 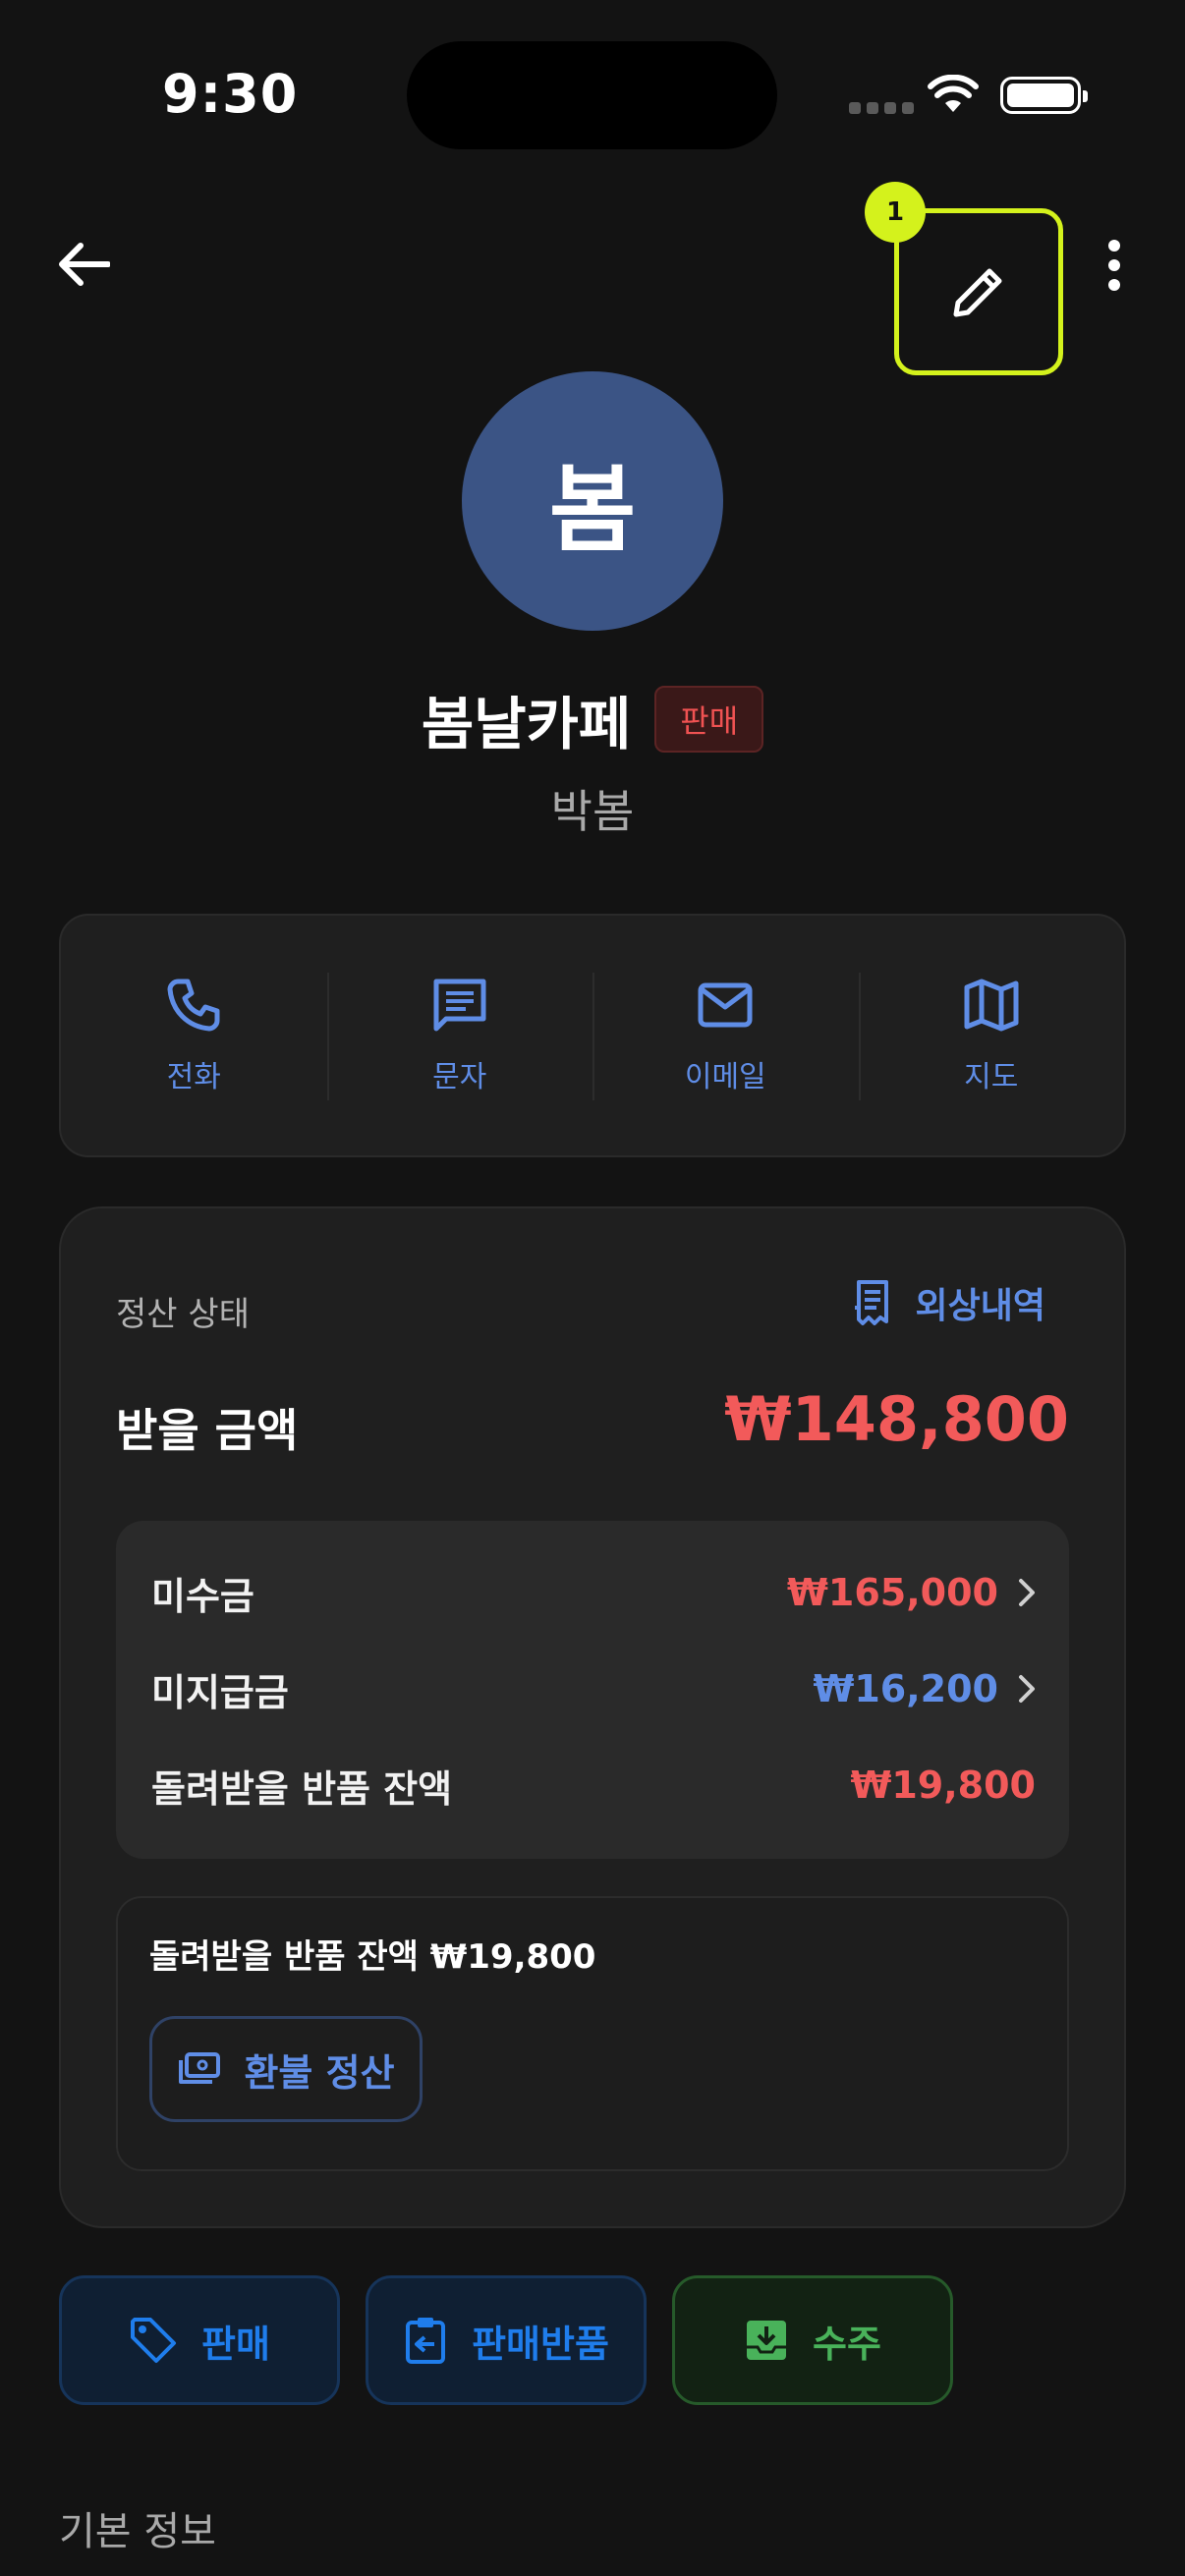 I want to click on edit-button, so click(x=979, y=291).